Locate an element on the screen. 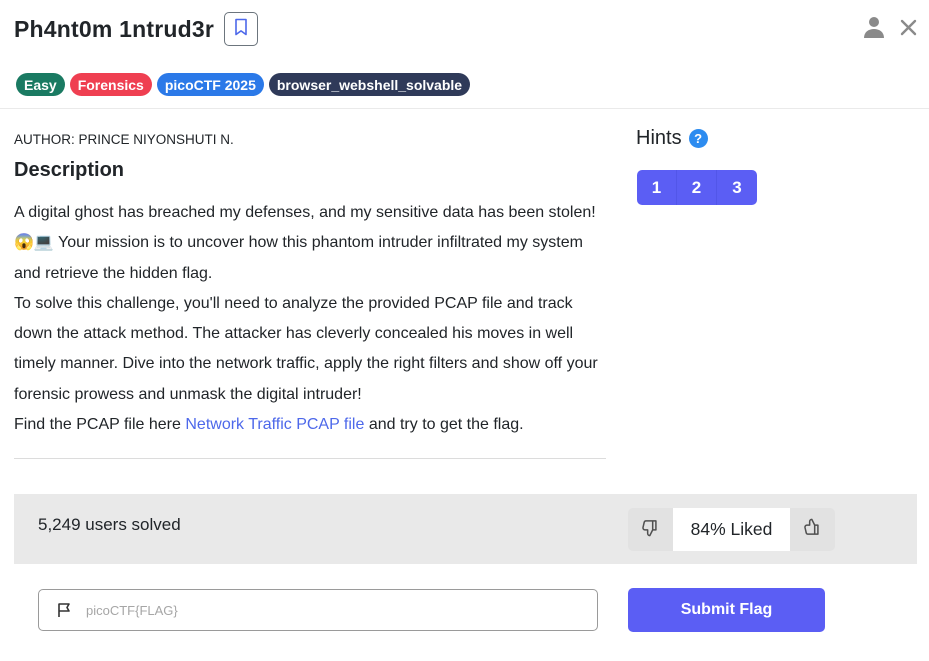  dislike-button is located at coordinates (650, 529).